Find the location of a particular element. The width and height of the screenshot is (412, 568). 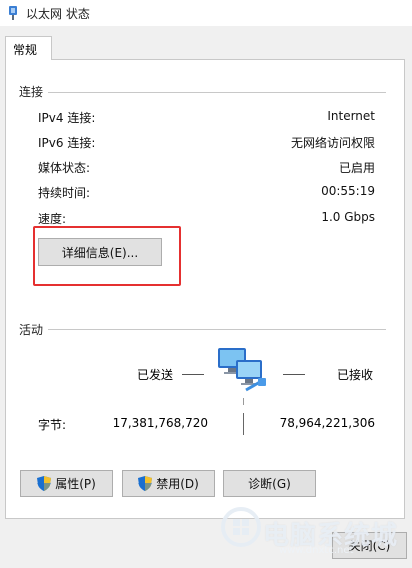

properties-button: 属性(P) is located at coordinates (66, 483).